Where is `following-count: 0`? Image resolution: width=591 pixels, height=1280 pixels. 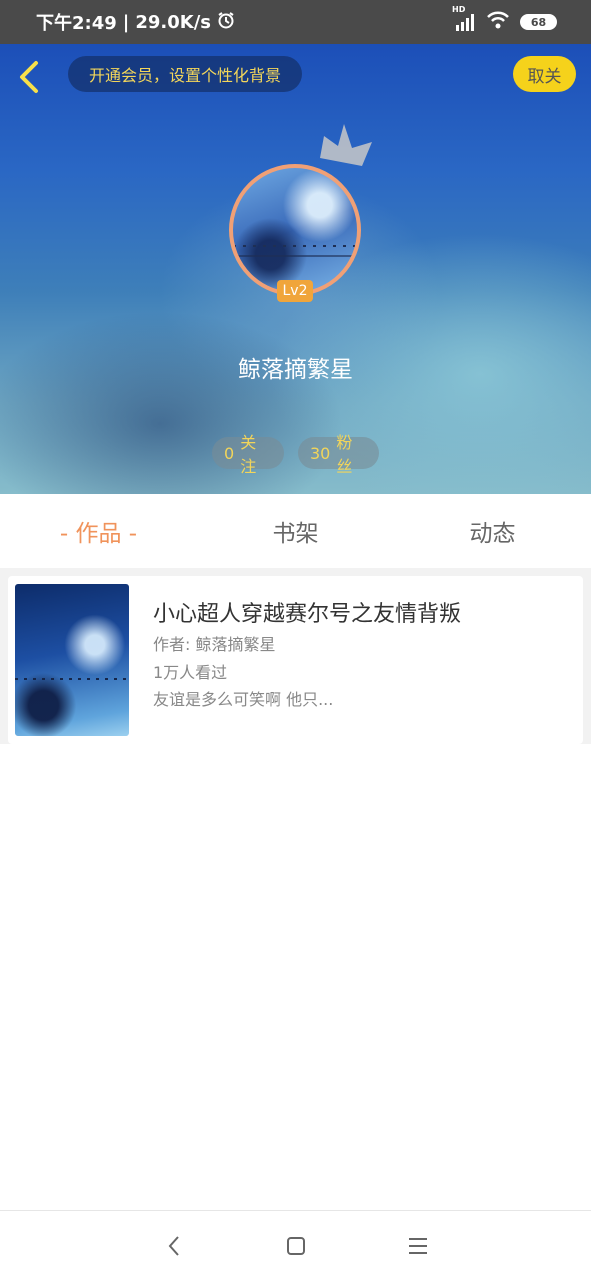
following-count: 0 is located at coordinates (229, 453).